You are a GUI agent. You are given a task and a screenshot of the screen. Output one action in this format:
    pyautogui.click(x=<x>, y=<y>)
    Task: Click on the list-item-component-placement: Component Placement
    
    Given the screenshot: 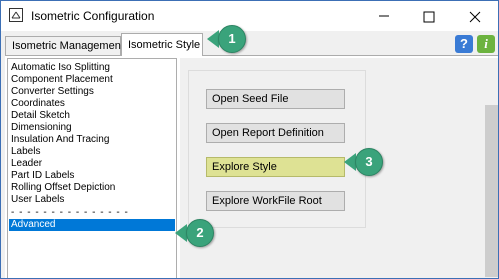 What is the action you would take?
    pyautogui.click(x=62, y=80)
    